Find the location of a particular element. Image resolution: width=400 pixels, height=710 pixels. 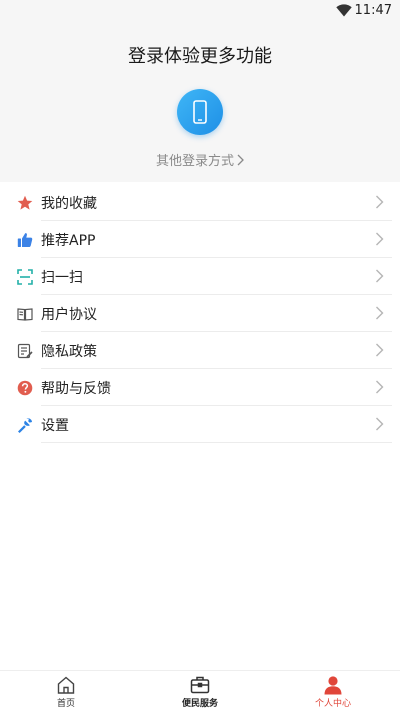

nav-home-label: 首页 is located at coordinates (65, 704).